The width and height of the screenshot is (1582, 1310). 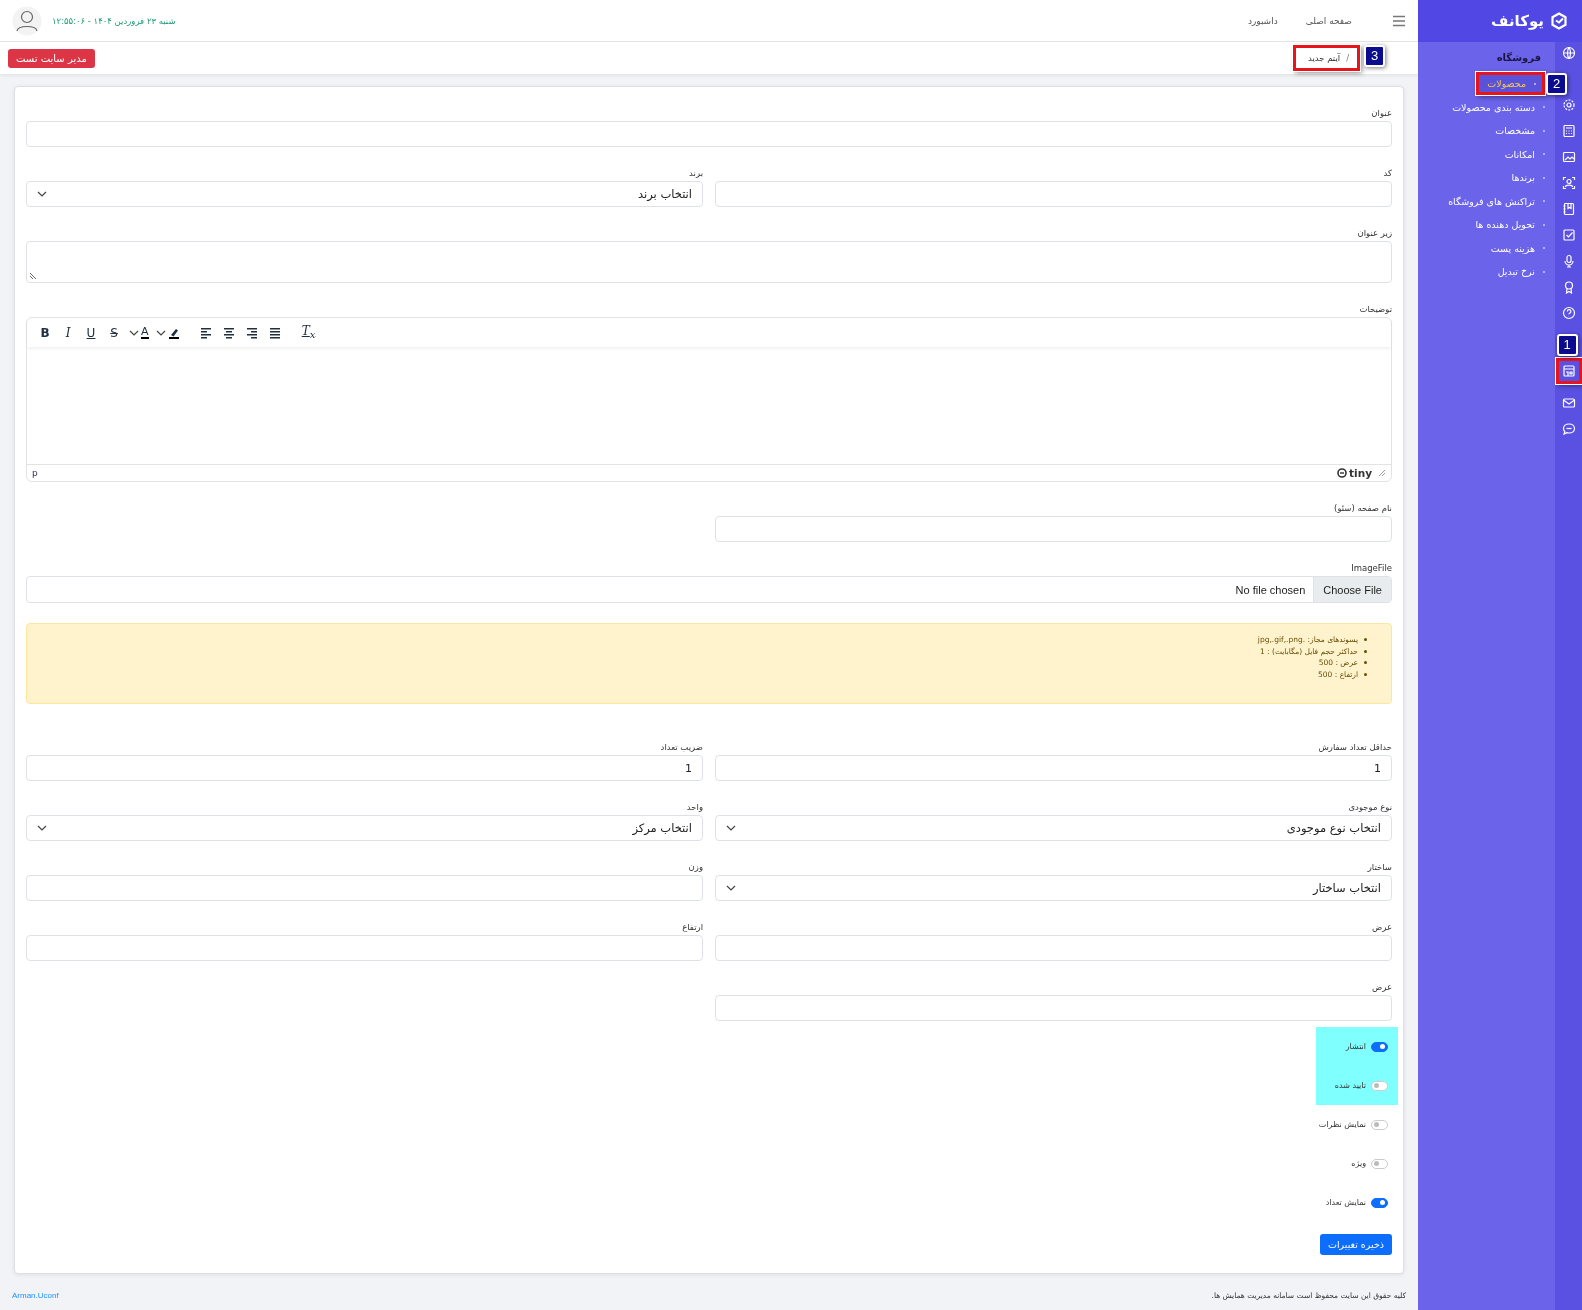 I want to click on toggle-label: تایید شده, so click(x=1350, y=1085).